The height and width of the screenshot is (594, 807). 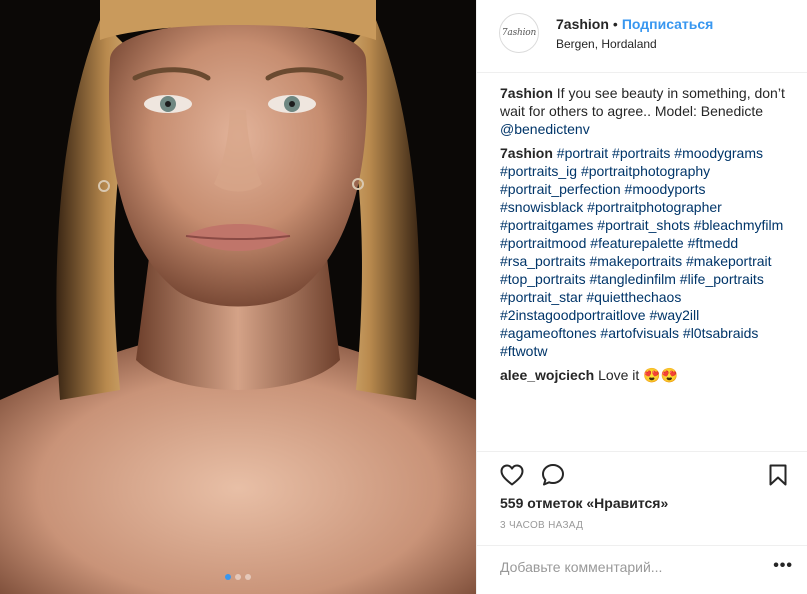 What do you see at coordinates (633, 297) in the screenshot?
I see `hashtag-link: #quietthechaos` at bounding box center [633, 297].